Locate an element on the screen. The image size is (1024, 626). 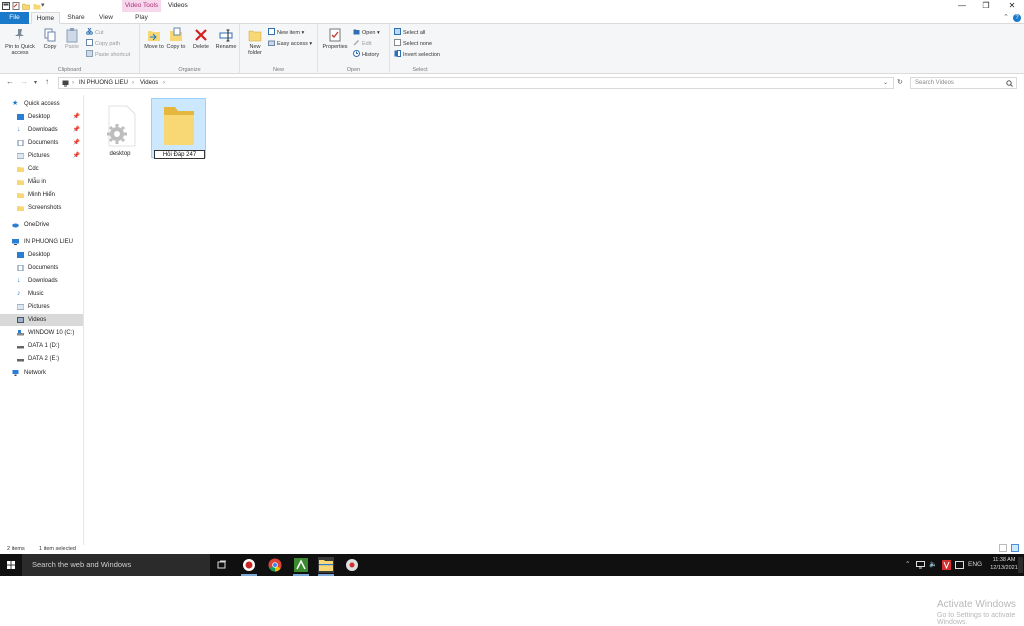
new-folder-button: New folder is located at coordinates (255, 41).